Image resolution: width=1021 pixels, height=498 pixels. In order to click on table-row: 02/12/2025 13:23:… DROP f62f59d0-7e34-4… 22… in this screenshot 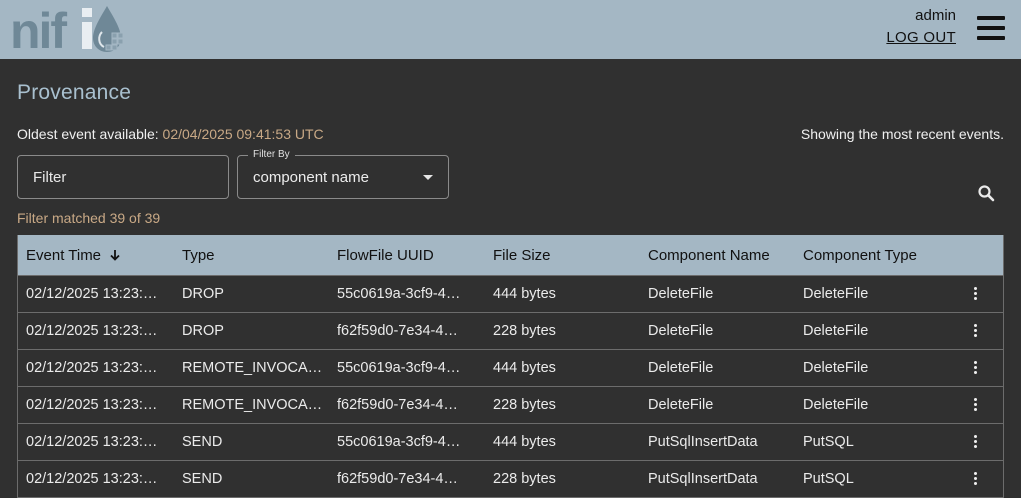, I will do `click(510, 331)`.